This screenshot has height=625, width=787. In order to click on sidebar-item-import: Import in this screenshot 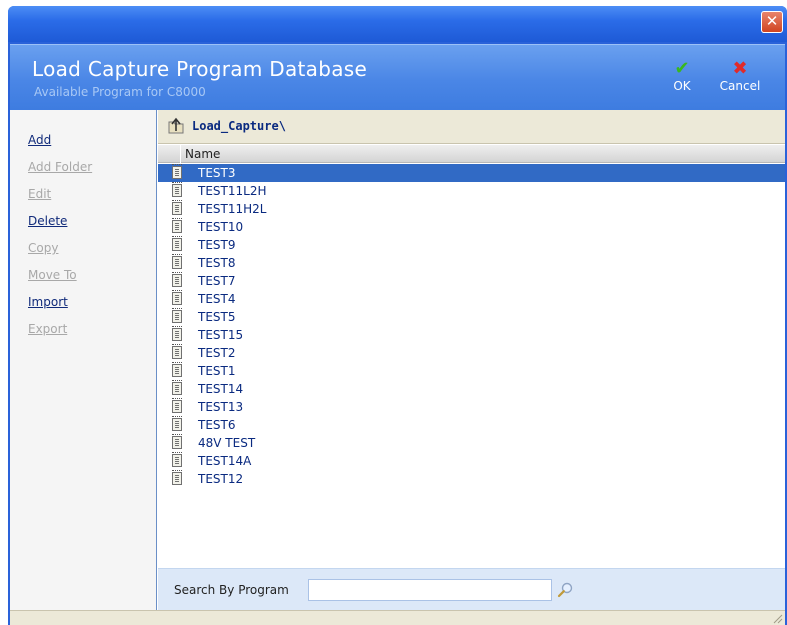, I will do `click(48, 302)`.